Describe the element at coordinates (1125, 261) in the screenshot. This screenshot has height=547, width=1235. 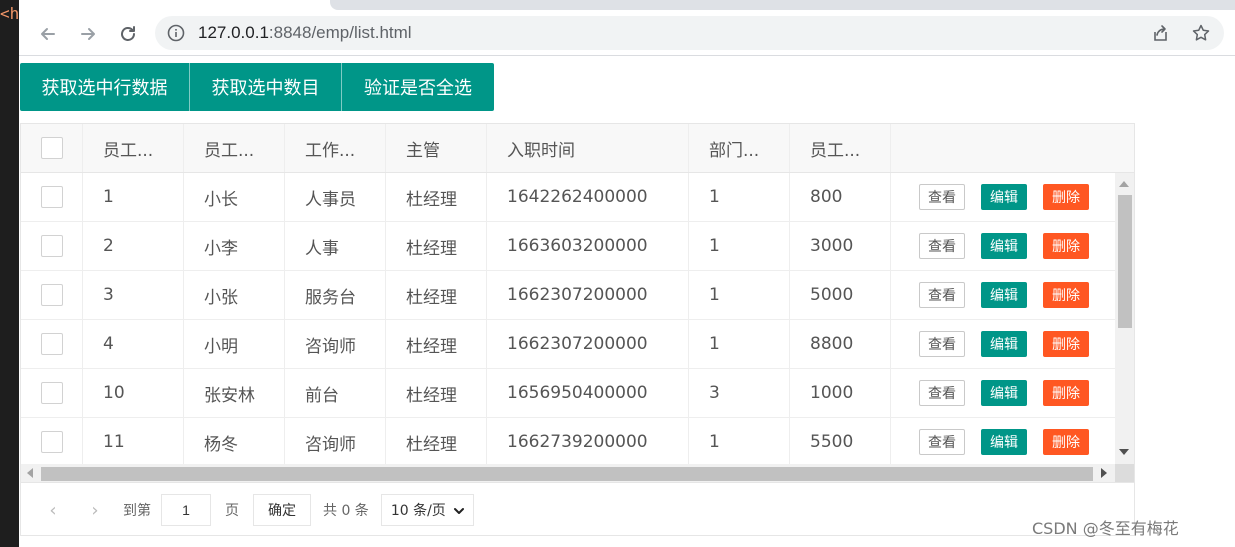
I see `vertical-scroll-thumb` at that location.